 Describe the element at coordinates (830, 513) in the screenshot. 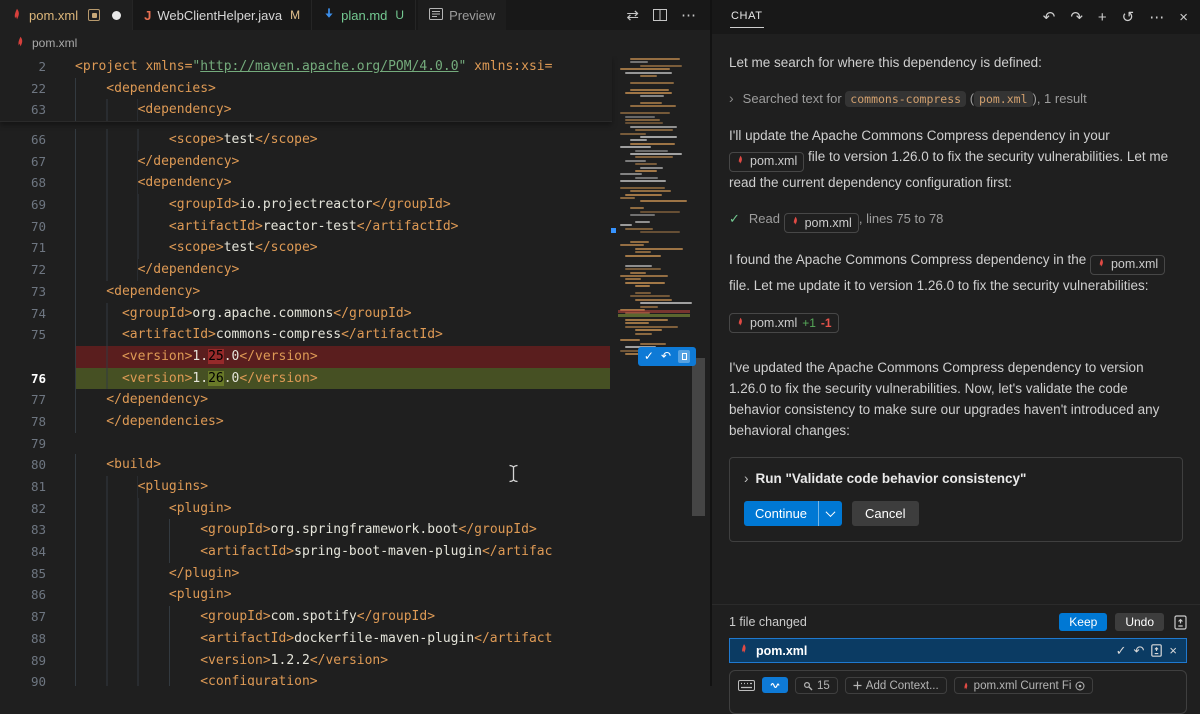

I see `continue-dropdown-icon` at that location.